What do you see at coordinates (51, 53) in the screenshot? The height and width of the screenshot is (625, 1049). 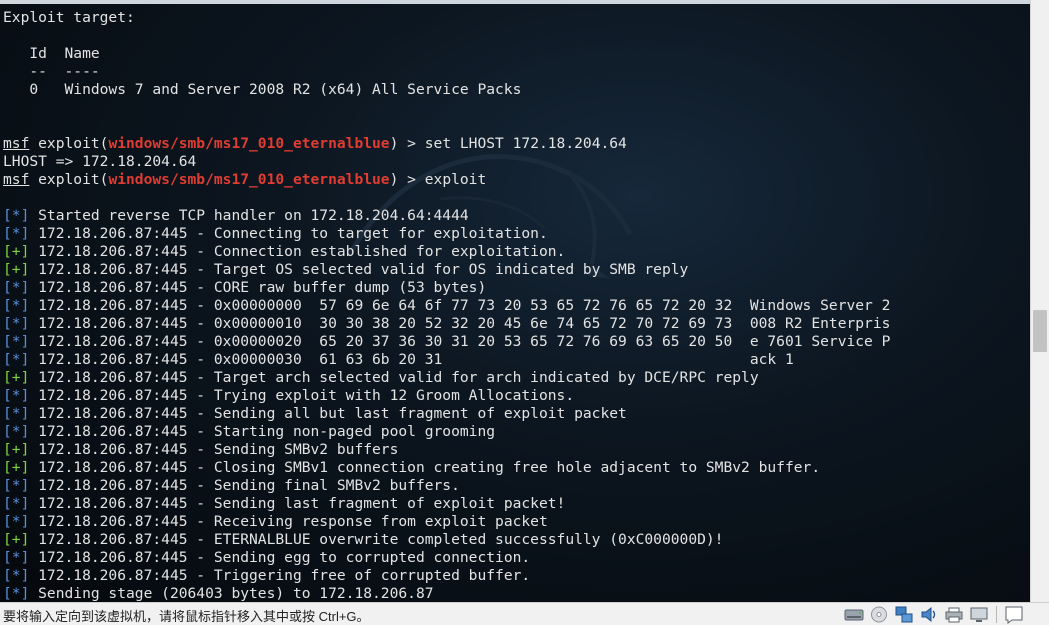 I see `terminal-text: Id Name` at bounding box center [51, 53].